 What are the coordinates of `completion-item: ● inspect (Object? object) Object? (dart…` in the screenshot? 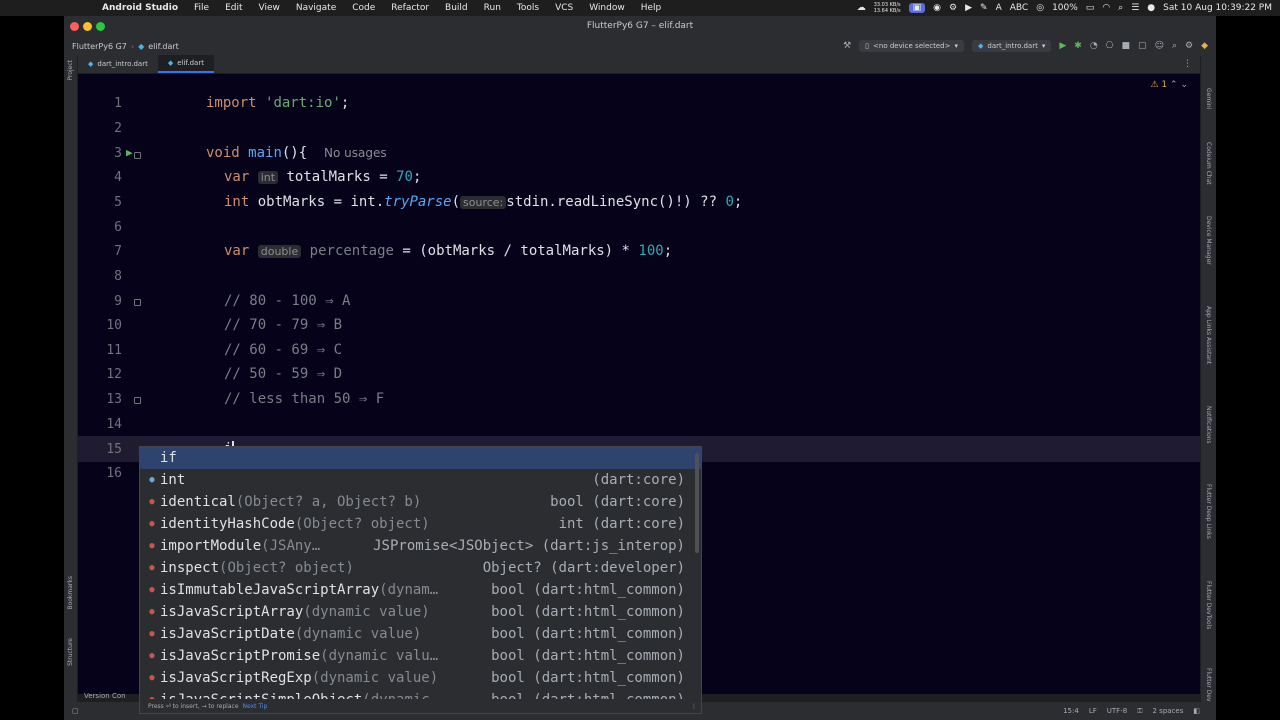 It's located at (420, 568).